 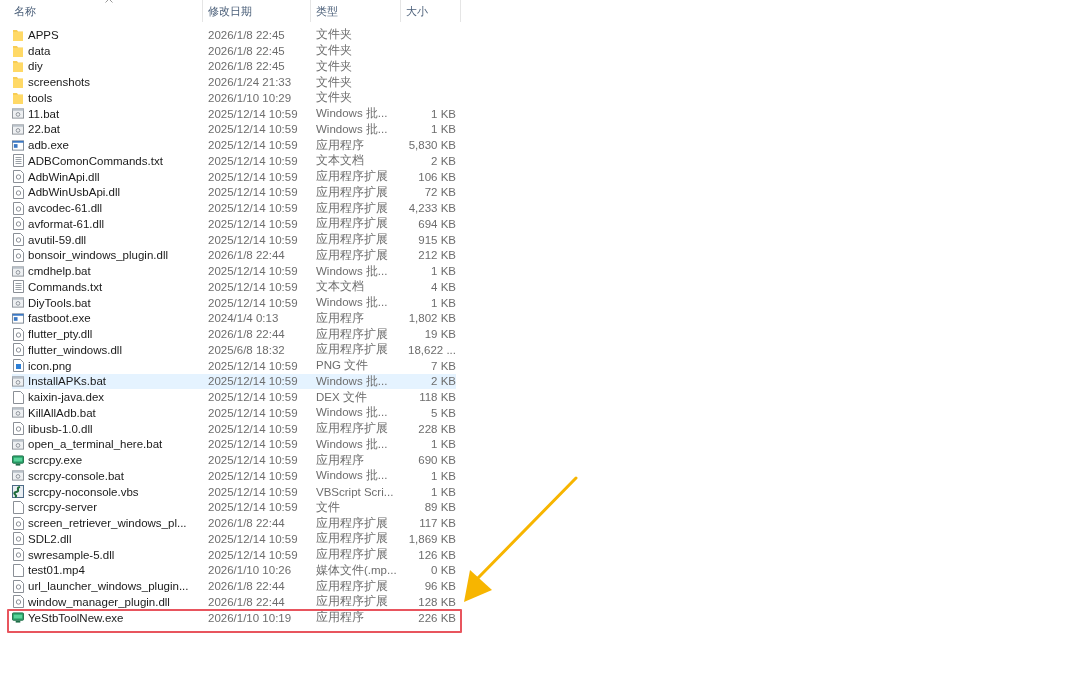 I want to click on file-name: 22.bat, so click(x=44, y=129).